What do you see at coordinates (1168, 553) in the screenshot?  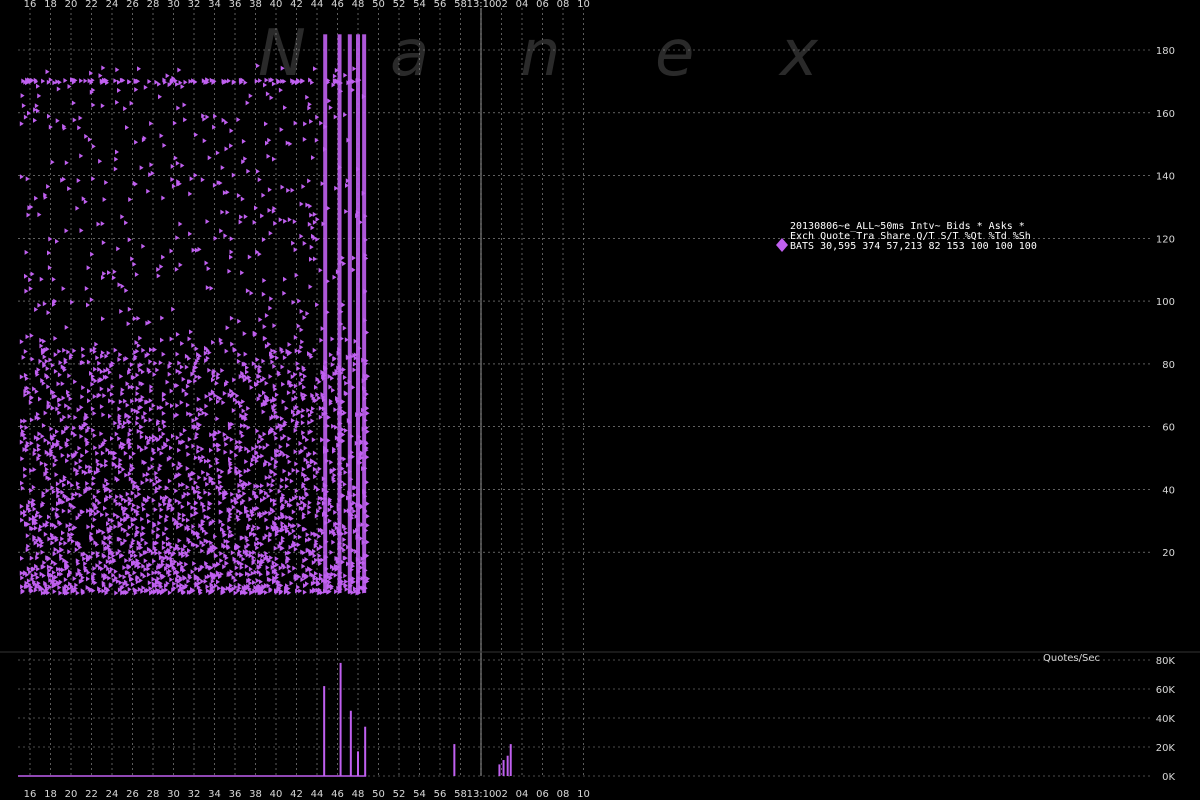 I see `y-tick-label: 20` at bounding box center [1168, 553].